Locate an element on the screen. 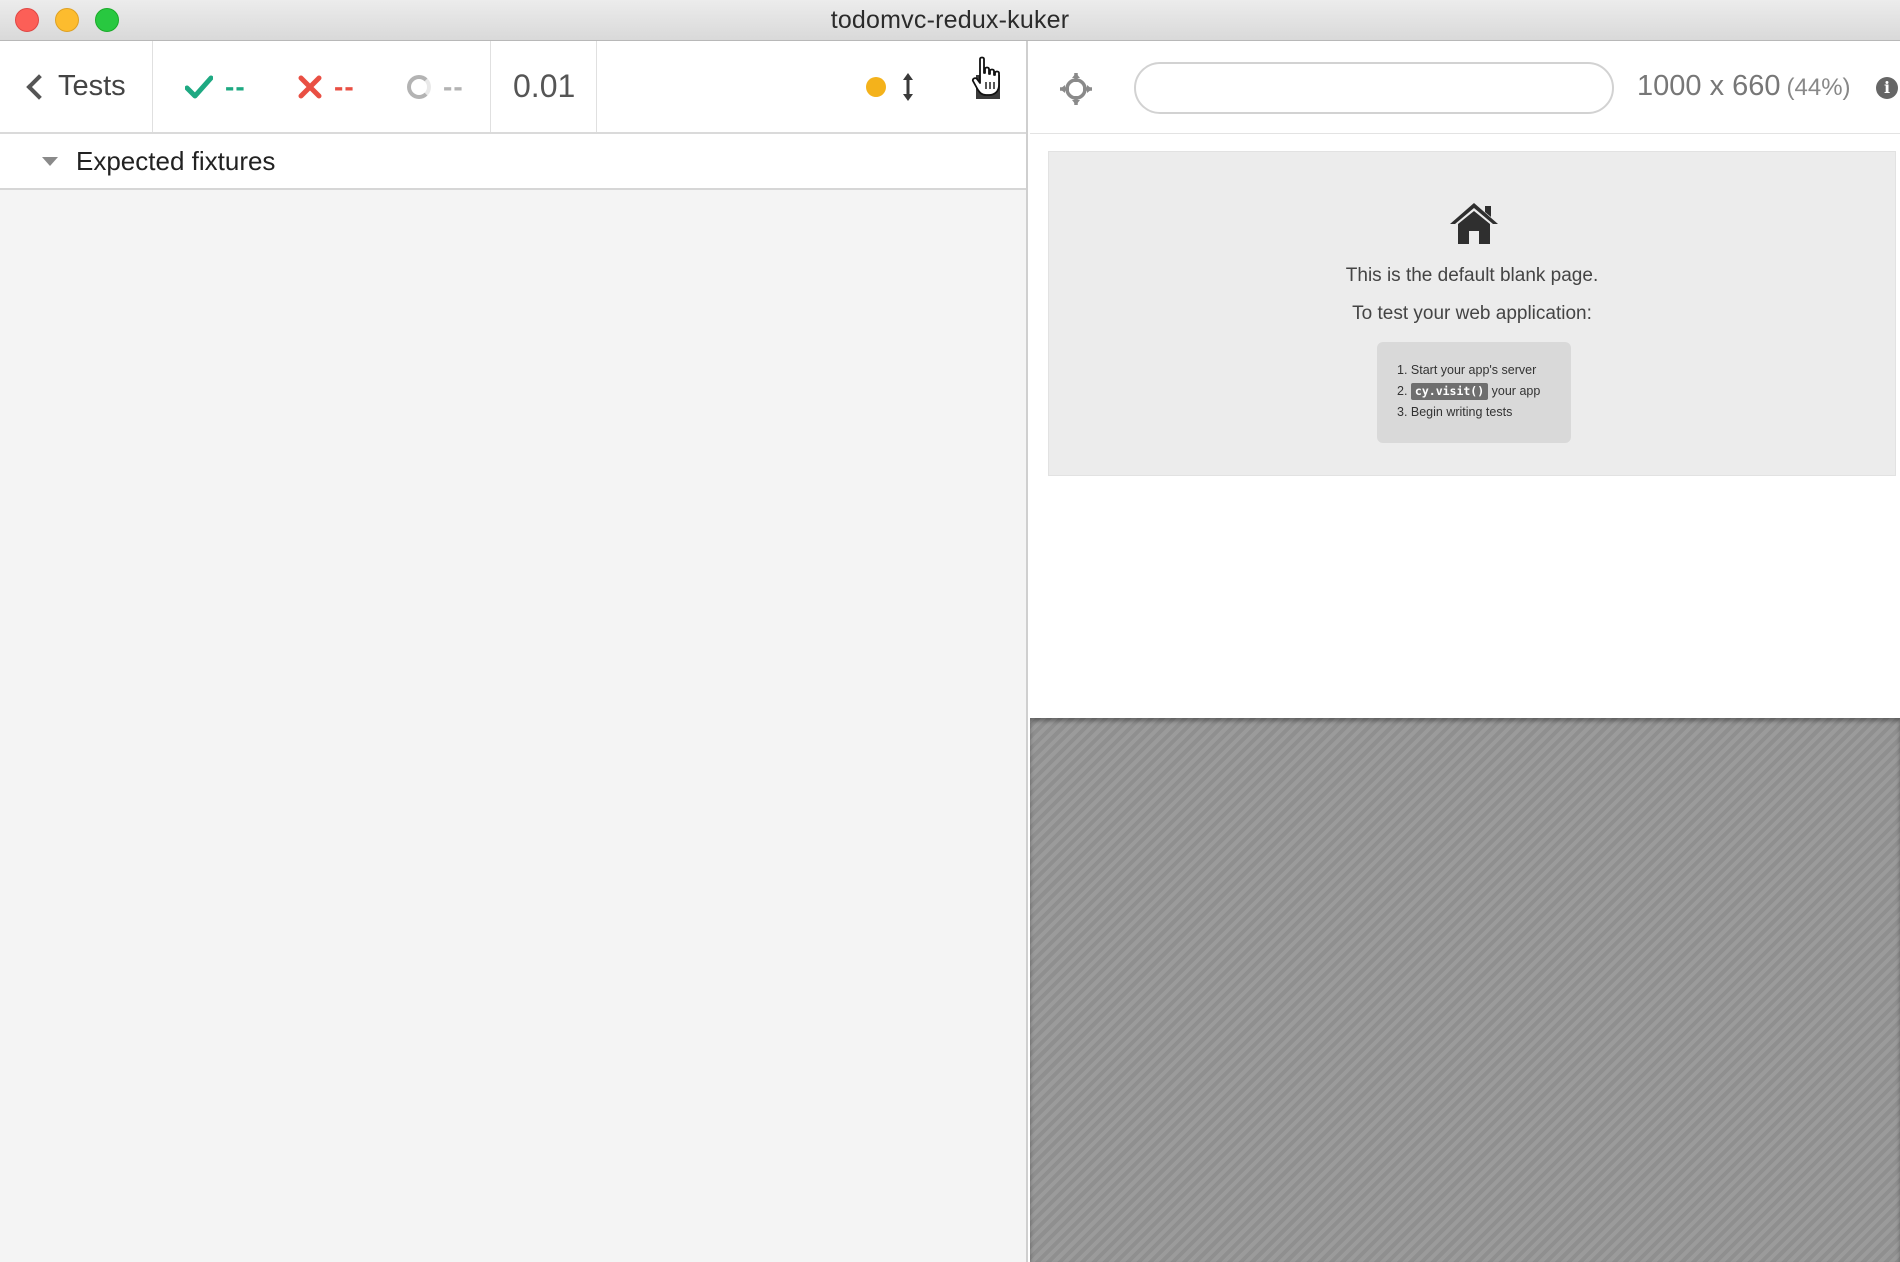 The height and width of the screenshot is (1262, 1900). url-input is located at coordinates (1374, 88).